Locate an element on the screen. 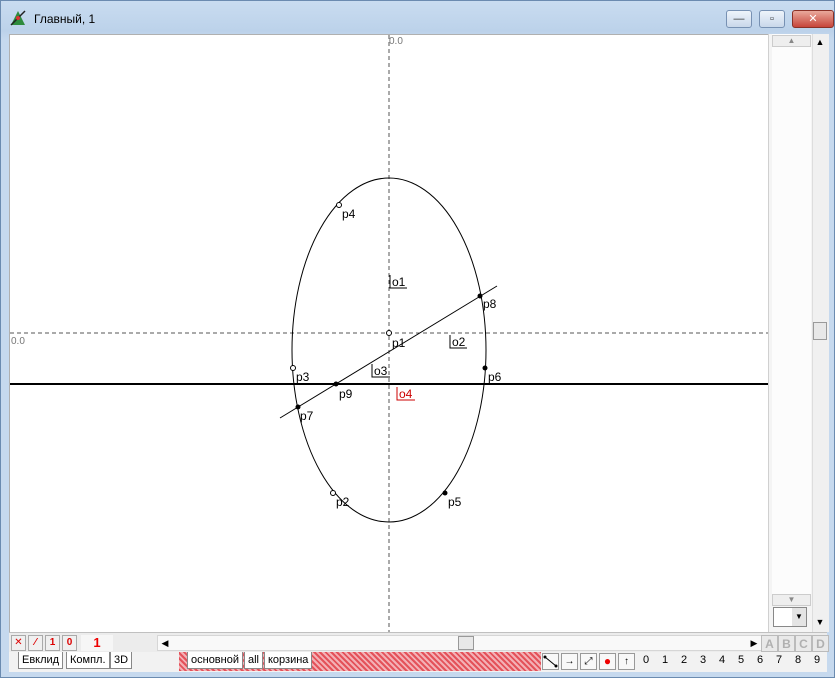 The width and height of the screenshot is (835, 678). digit-5: 5 is located at coordinates (741, 660).